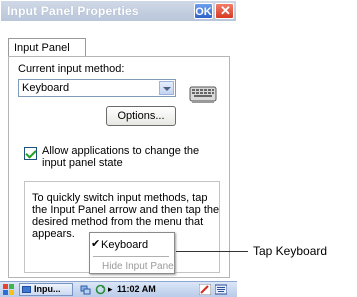 This screenshot has height=297, width=357. I want to click on input-panel-icon, so click(221, 289).